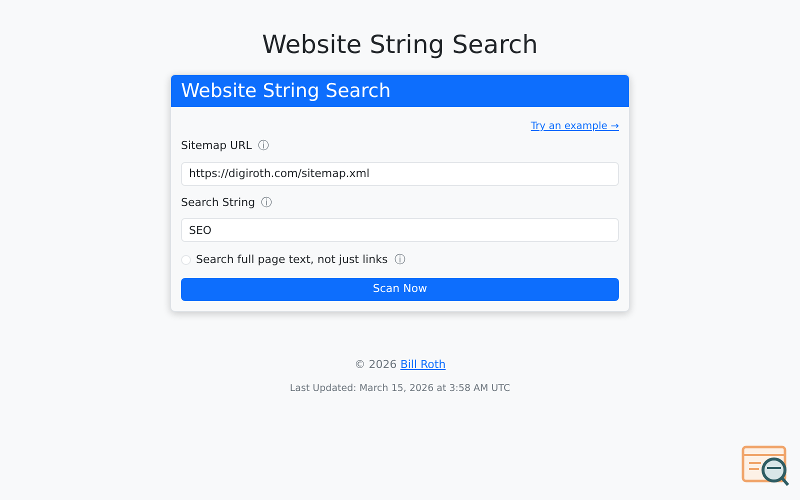 The image size is (800, 500). What do you see at coordinates (400, 389) in the screenshot?
I see `last-updated-text: Last Updated: March 15, 2026 at 3:58 AM UTC` at bounding box center [400, 389].